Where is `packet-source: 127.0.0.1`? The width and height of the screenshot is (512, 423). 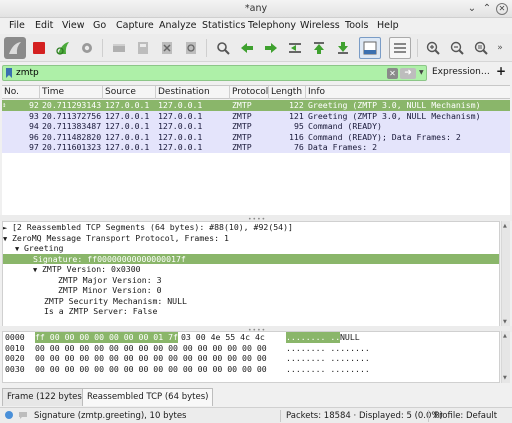
packet-source: 127.0.0.1 is located at coordinates (127, 105).